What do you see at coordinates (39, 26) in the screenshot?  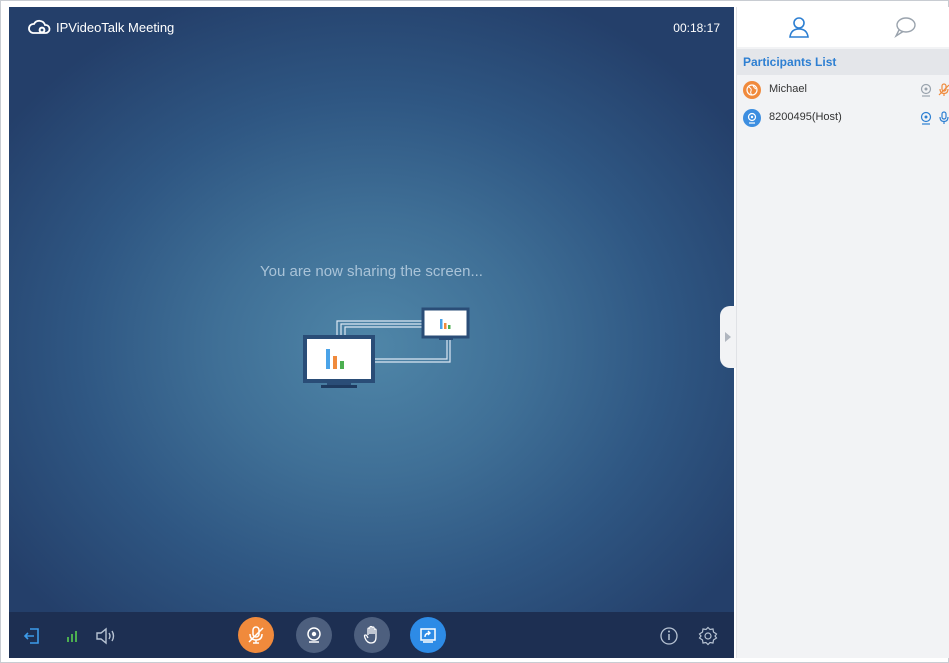 I see `cloud-logo-icon` at bounding box center [39, 26].